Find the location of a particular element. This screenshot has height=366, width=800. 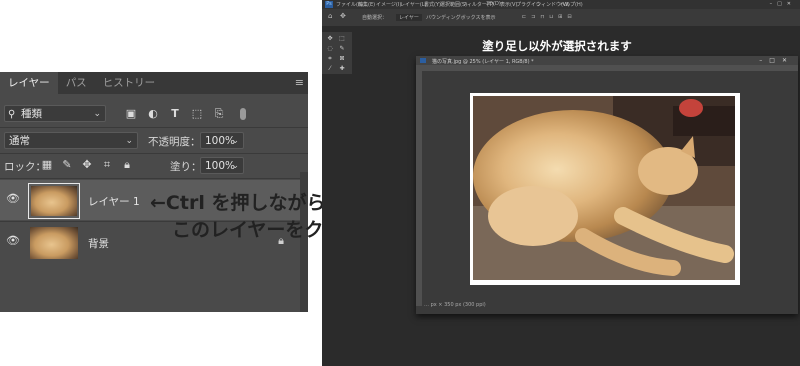

fill-input: 100% ⌄ is located at coordinates (222, 165).